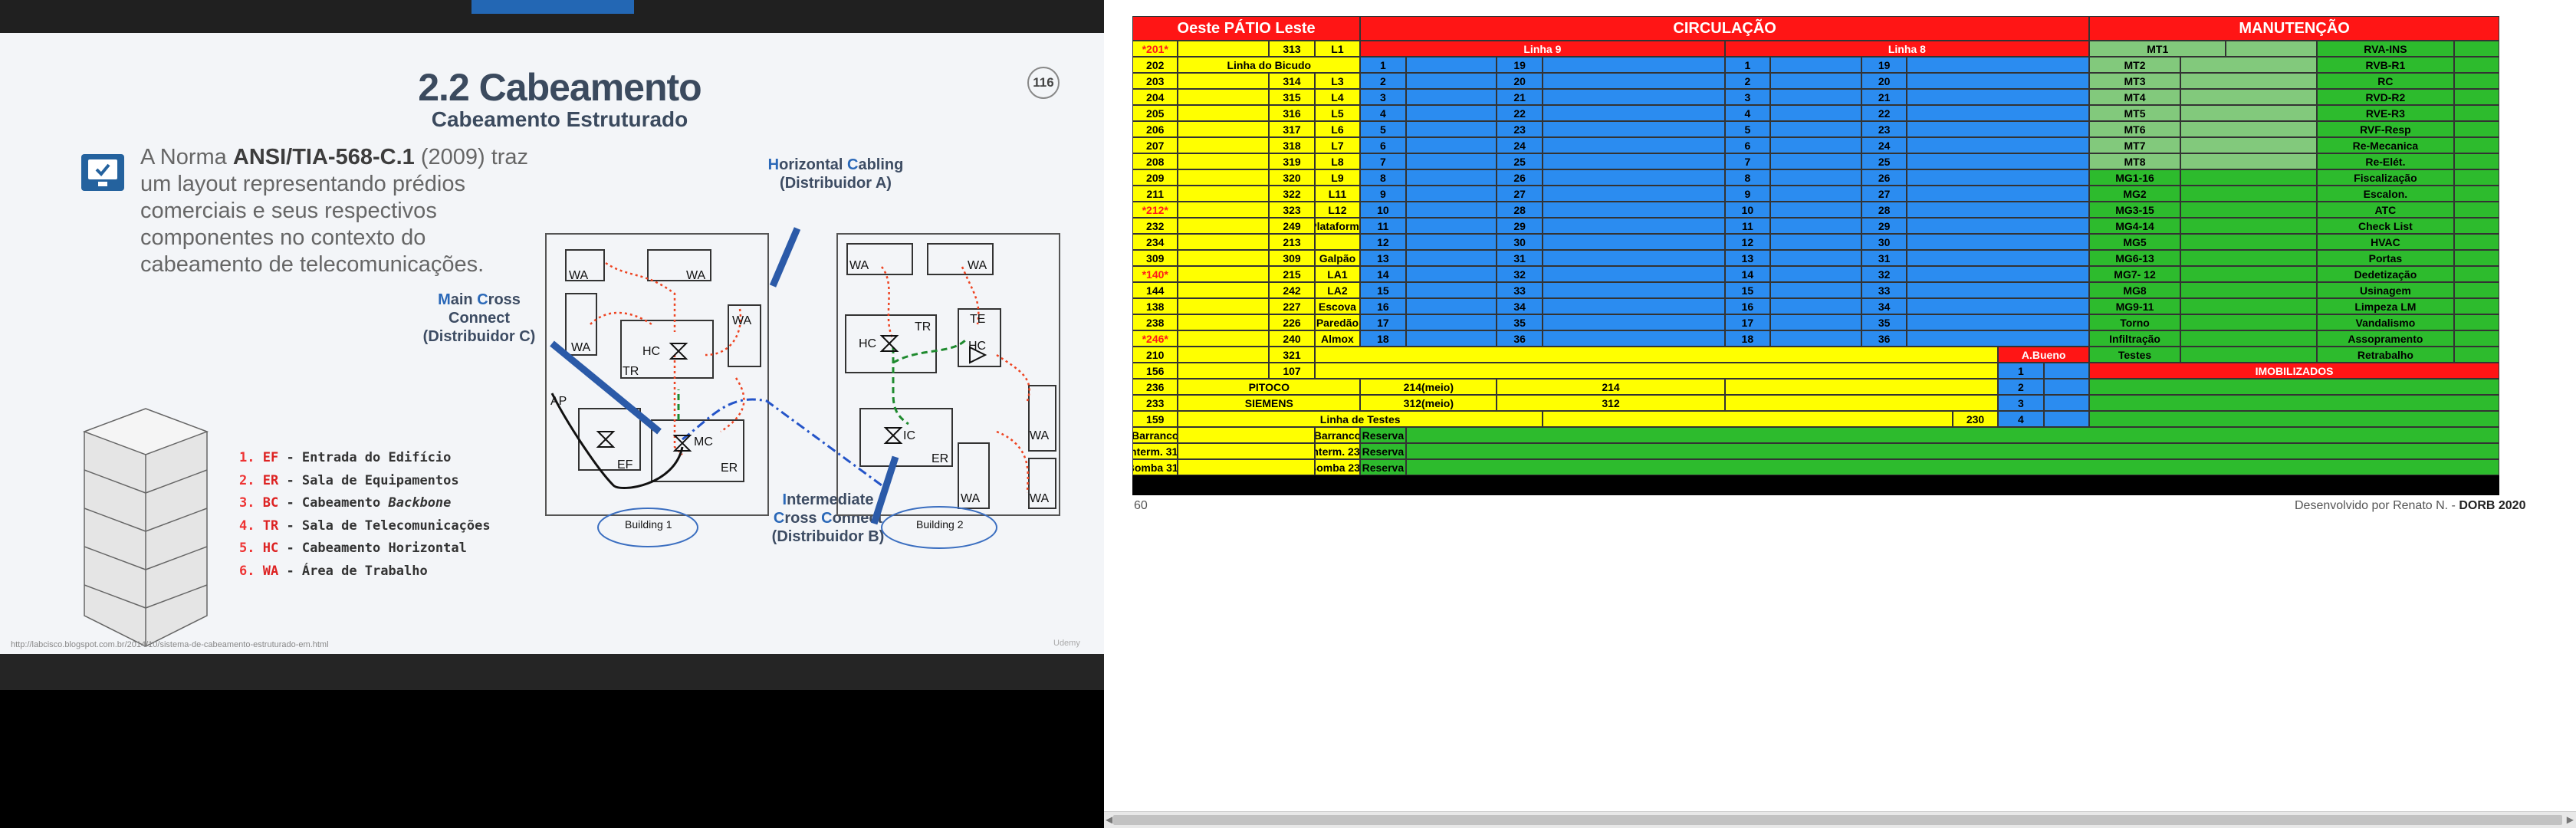  Describe the element at coordinates (1155, 161) in the screenshot. I see `cell: 208` at that location.